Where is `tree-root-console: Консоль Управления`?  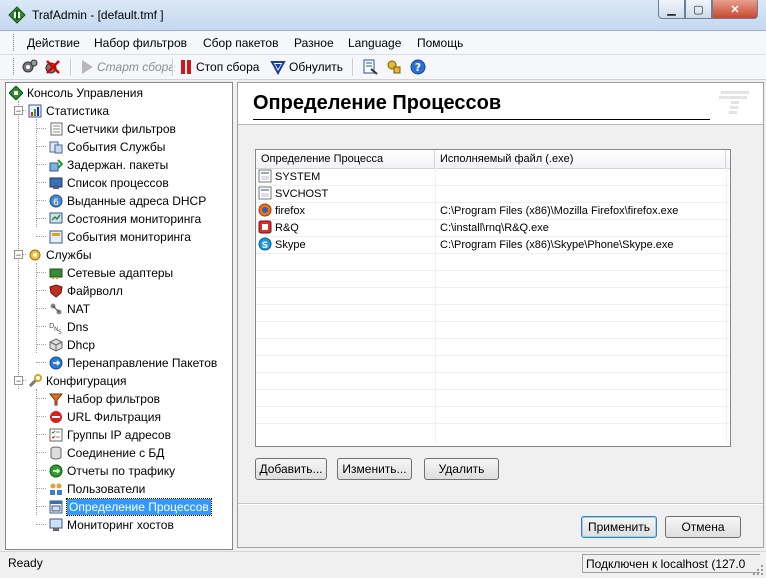
tree-root-console: Консоль Управления is located at coordinates (75, 92).